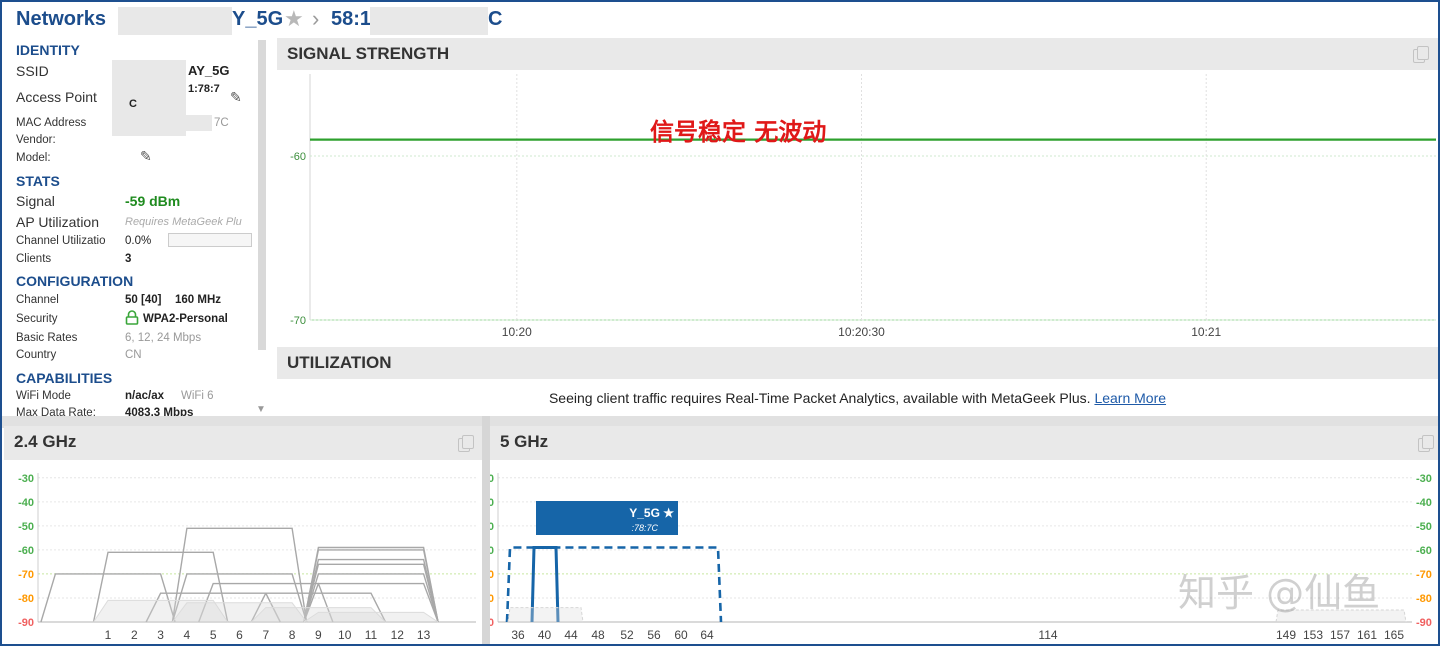  What do you see at coordinates (132, 317) in the screenshot?
I see `lock-icon` at bounding box center [132, 317].